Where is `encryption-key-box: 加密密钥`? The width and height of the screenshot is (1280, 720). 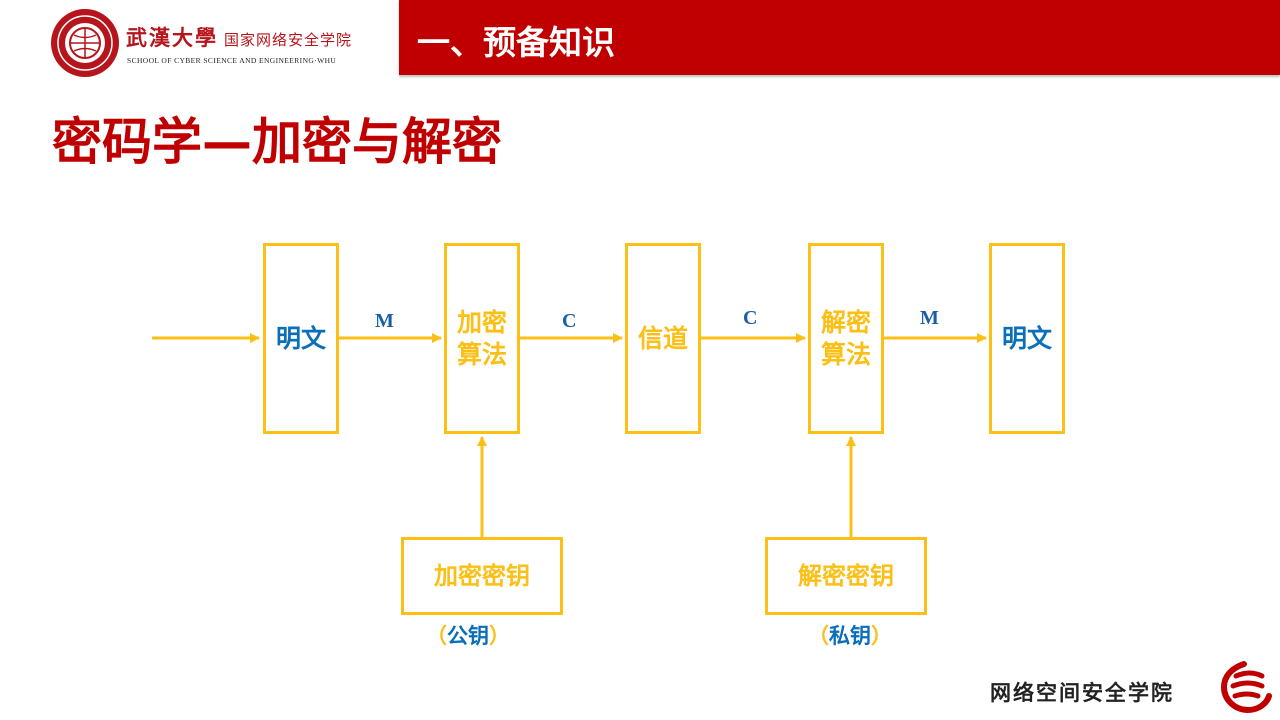 encryption-key-box: 加密密钥 is located at coordinates (482, 576).